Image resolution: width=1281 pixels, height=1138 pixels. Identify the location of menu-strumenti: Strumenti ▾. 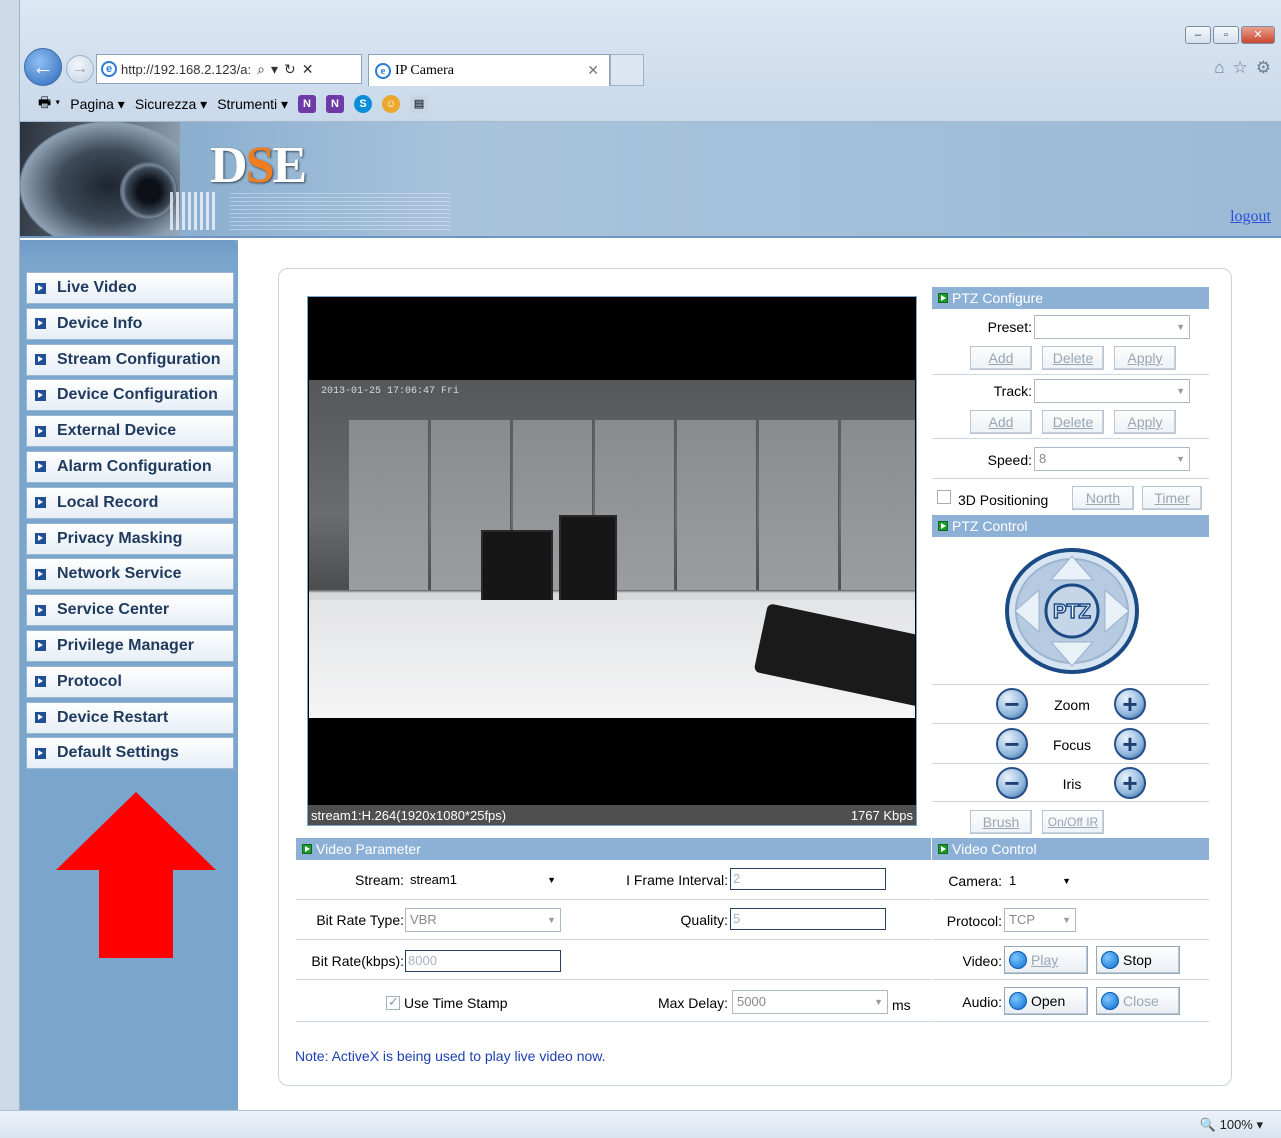
(252, 104).